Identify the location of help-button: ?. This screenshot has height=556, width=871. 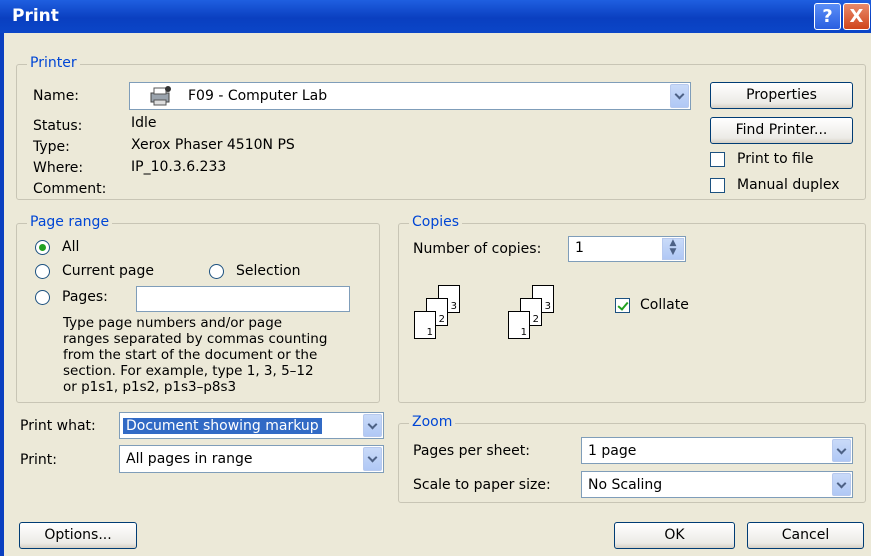
(827, 16).